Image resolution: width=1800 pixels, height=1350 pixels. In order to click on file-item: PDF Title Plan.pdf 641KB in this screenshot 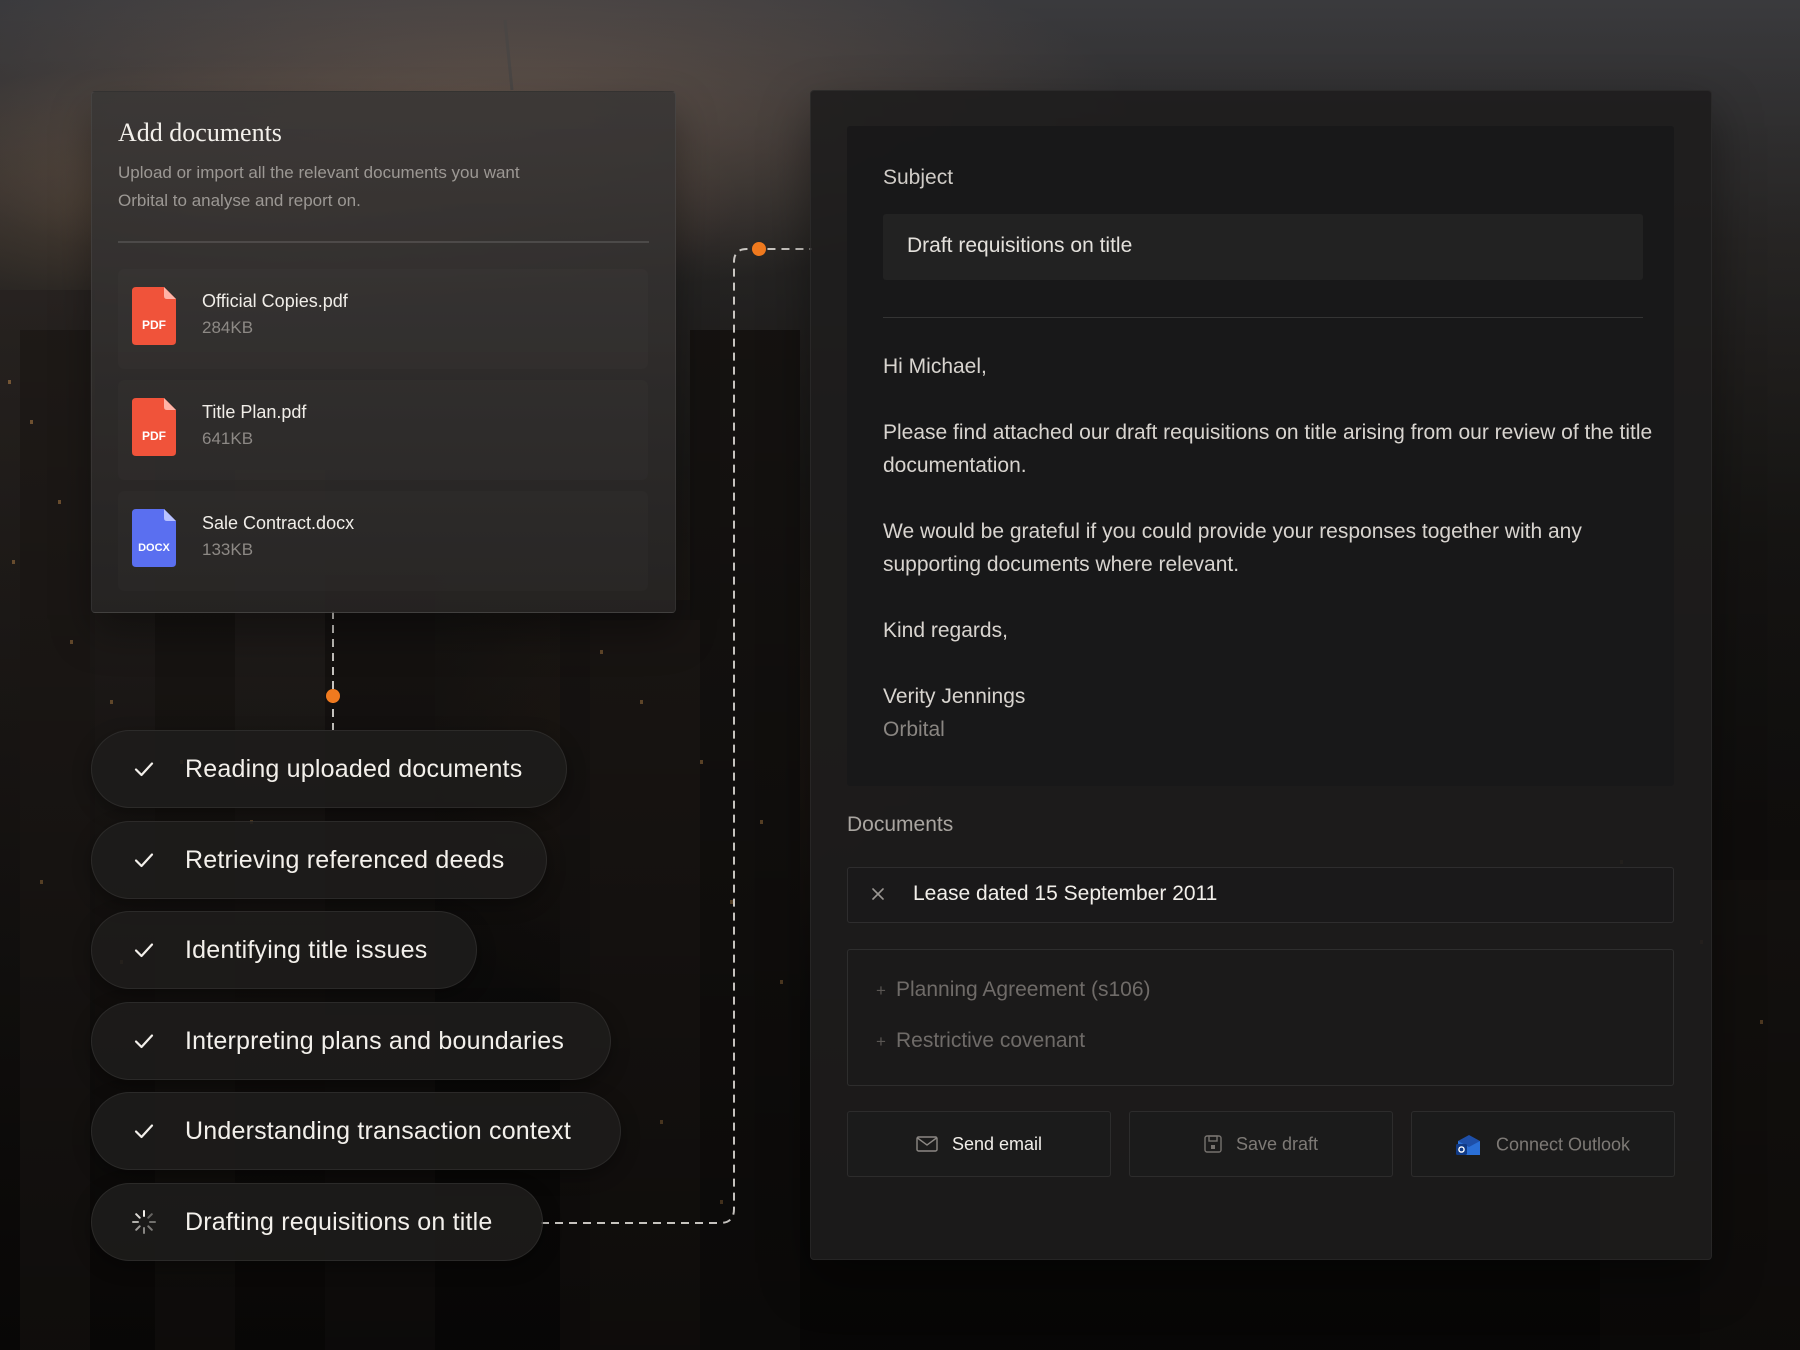, I will do `click(383, 430)`.